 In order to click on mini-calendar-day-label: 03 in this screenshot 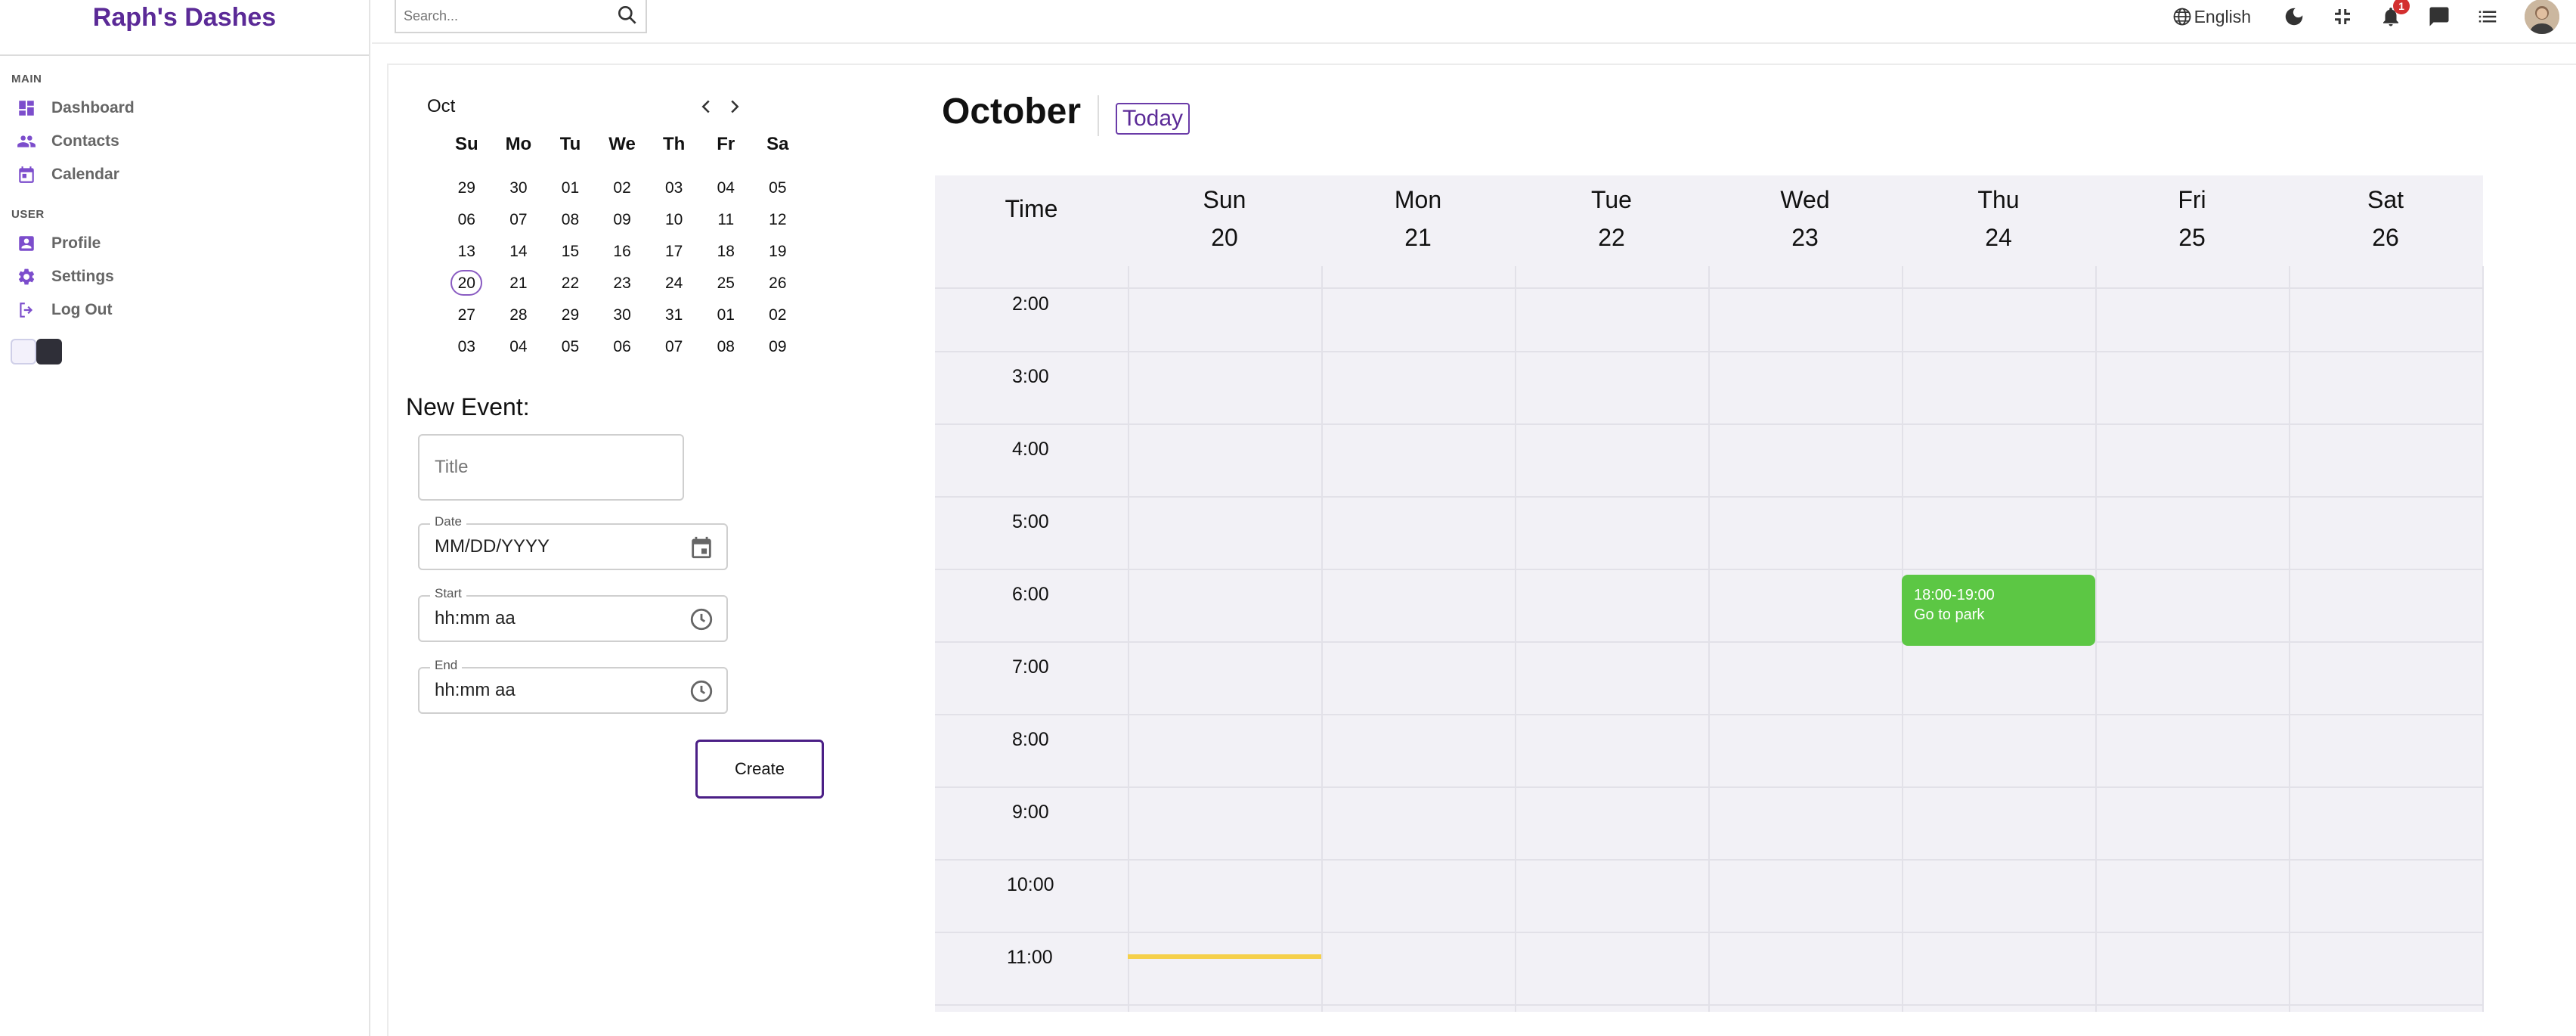, I will do `click(466, 346)`.